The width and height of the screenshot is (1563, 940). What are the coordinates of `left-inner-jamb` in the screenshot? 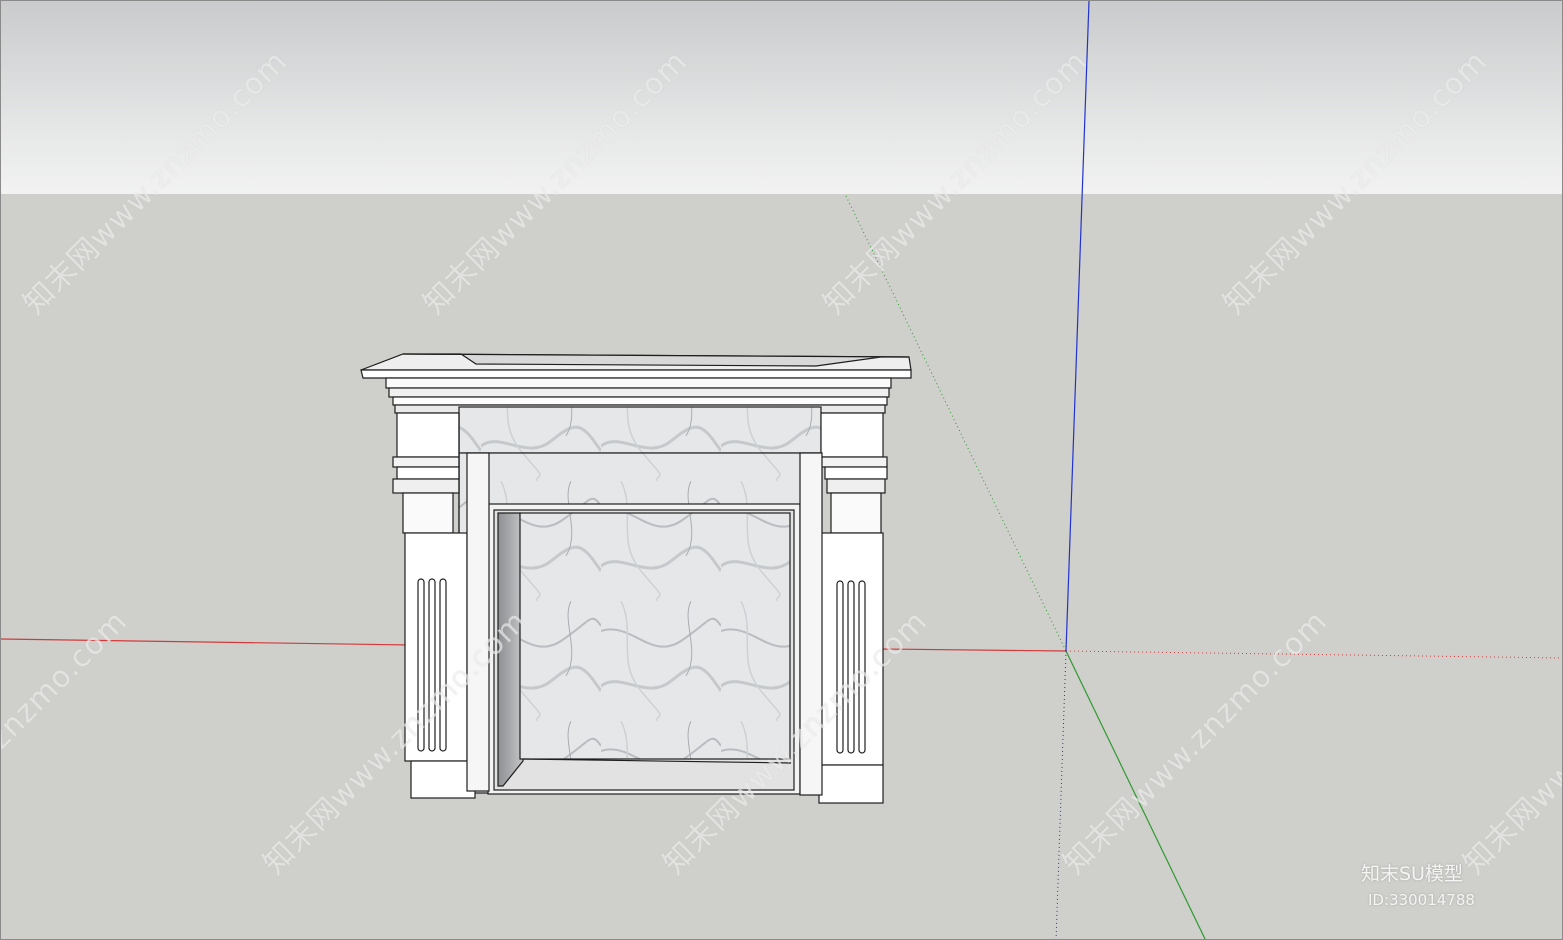 It's located at (478, 622).